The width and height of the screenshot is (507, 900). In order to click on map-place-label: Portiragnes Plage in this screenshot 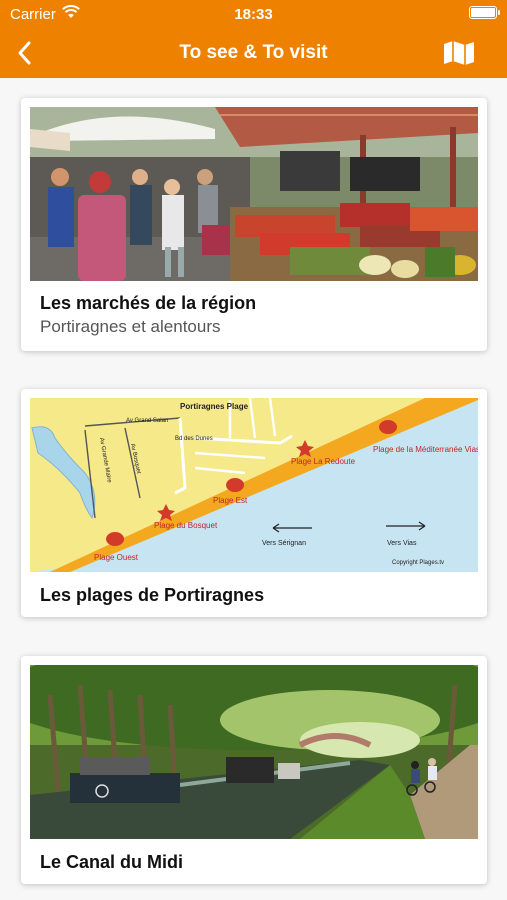, I will do `click(214, 406)`.